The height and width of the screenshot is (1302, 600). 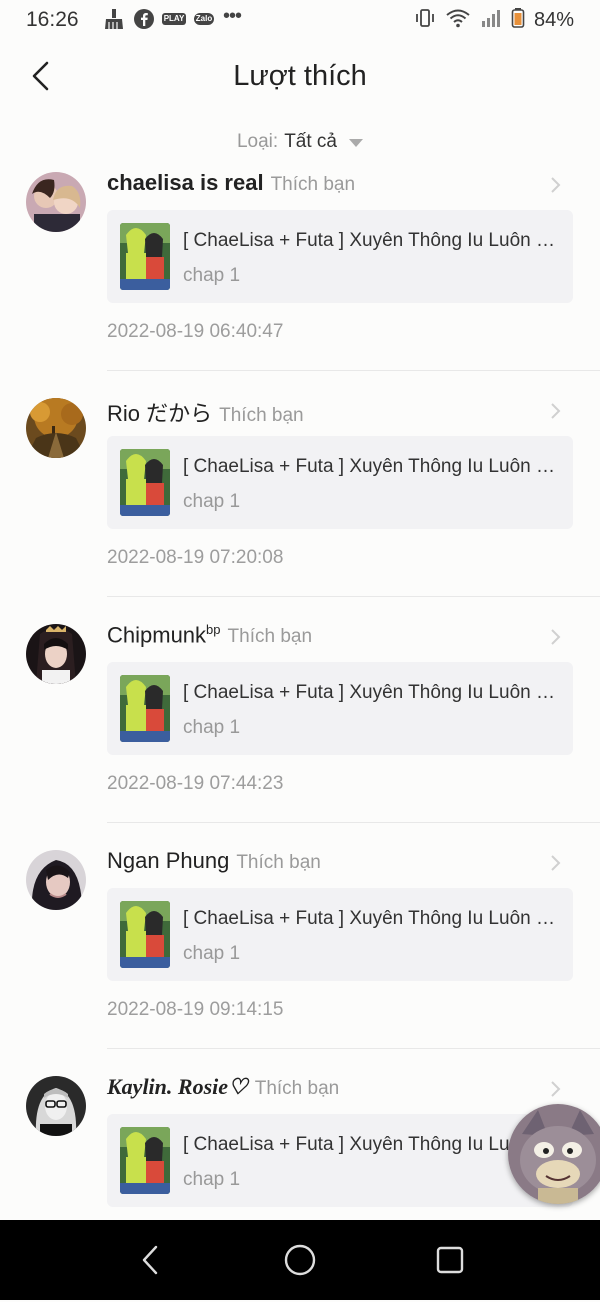 I want to click on nav-recents-button, so click(x=450, y=1260).